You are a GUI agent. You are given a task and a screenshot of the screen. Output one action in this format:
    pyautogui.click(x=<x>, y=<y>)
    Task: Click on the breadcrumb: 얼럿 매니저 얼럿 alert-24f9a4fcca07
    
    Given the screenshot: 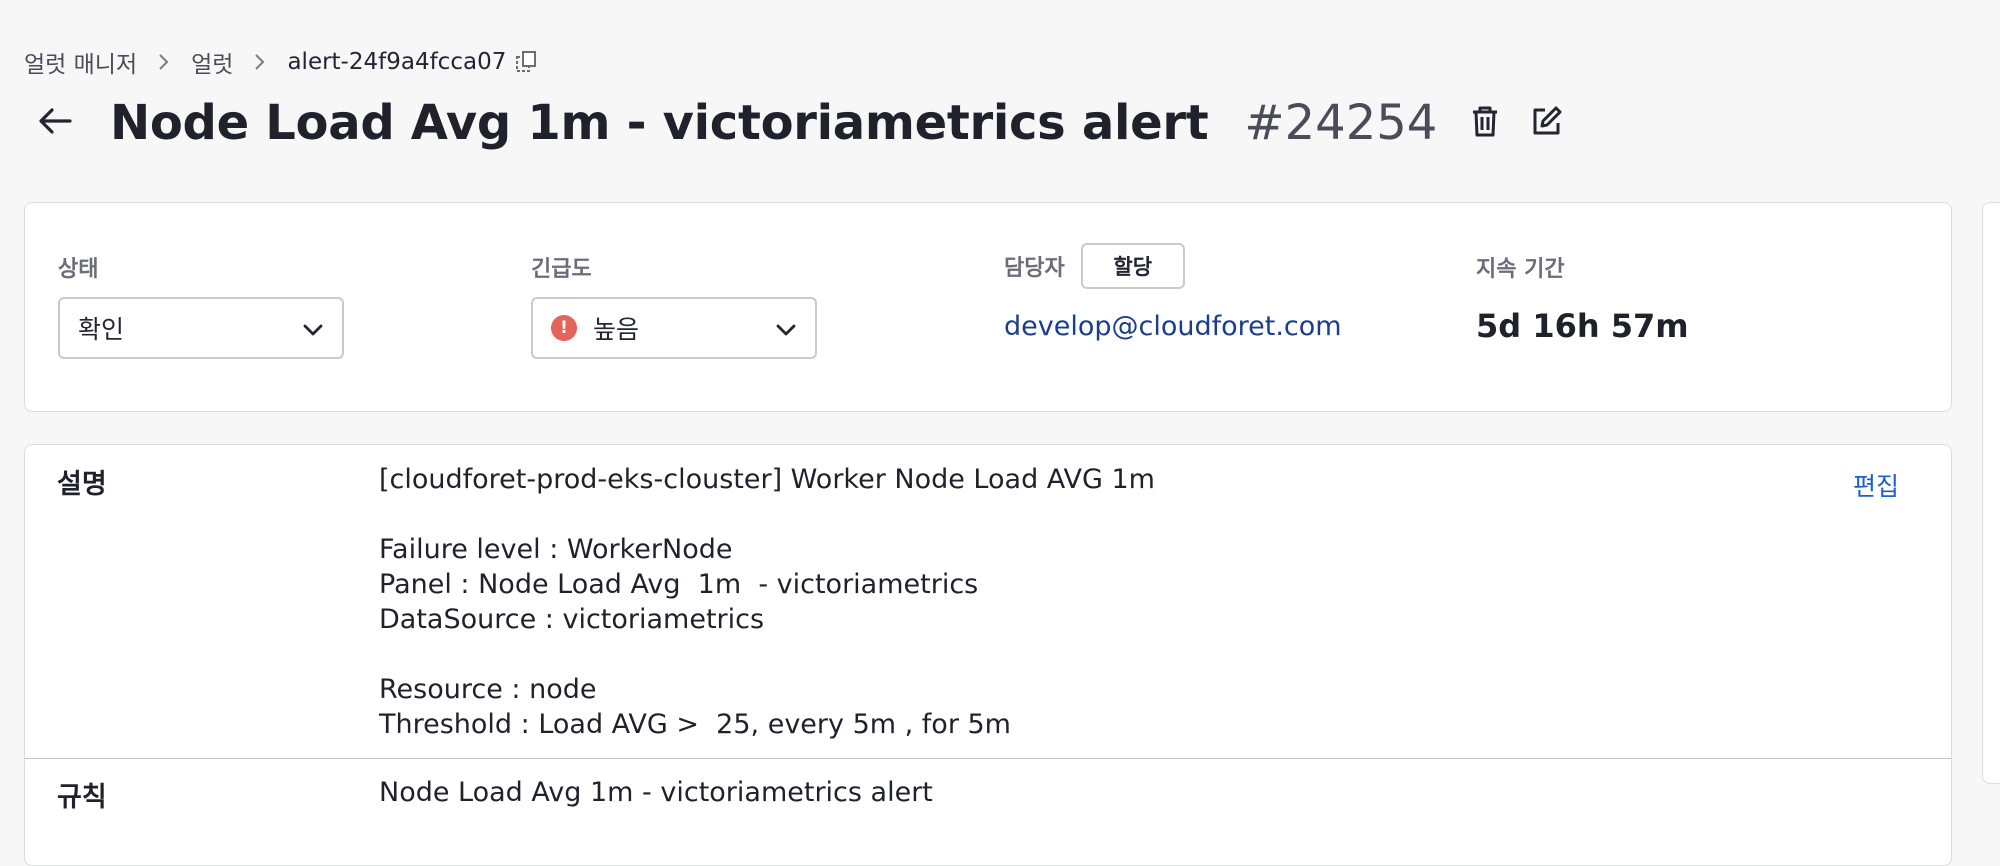 What is the action you would take?
    pyautogui.click(x=282, y=62)
    